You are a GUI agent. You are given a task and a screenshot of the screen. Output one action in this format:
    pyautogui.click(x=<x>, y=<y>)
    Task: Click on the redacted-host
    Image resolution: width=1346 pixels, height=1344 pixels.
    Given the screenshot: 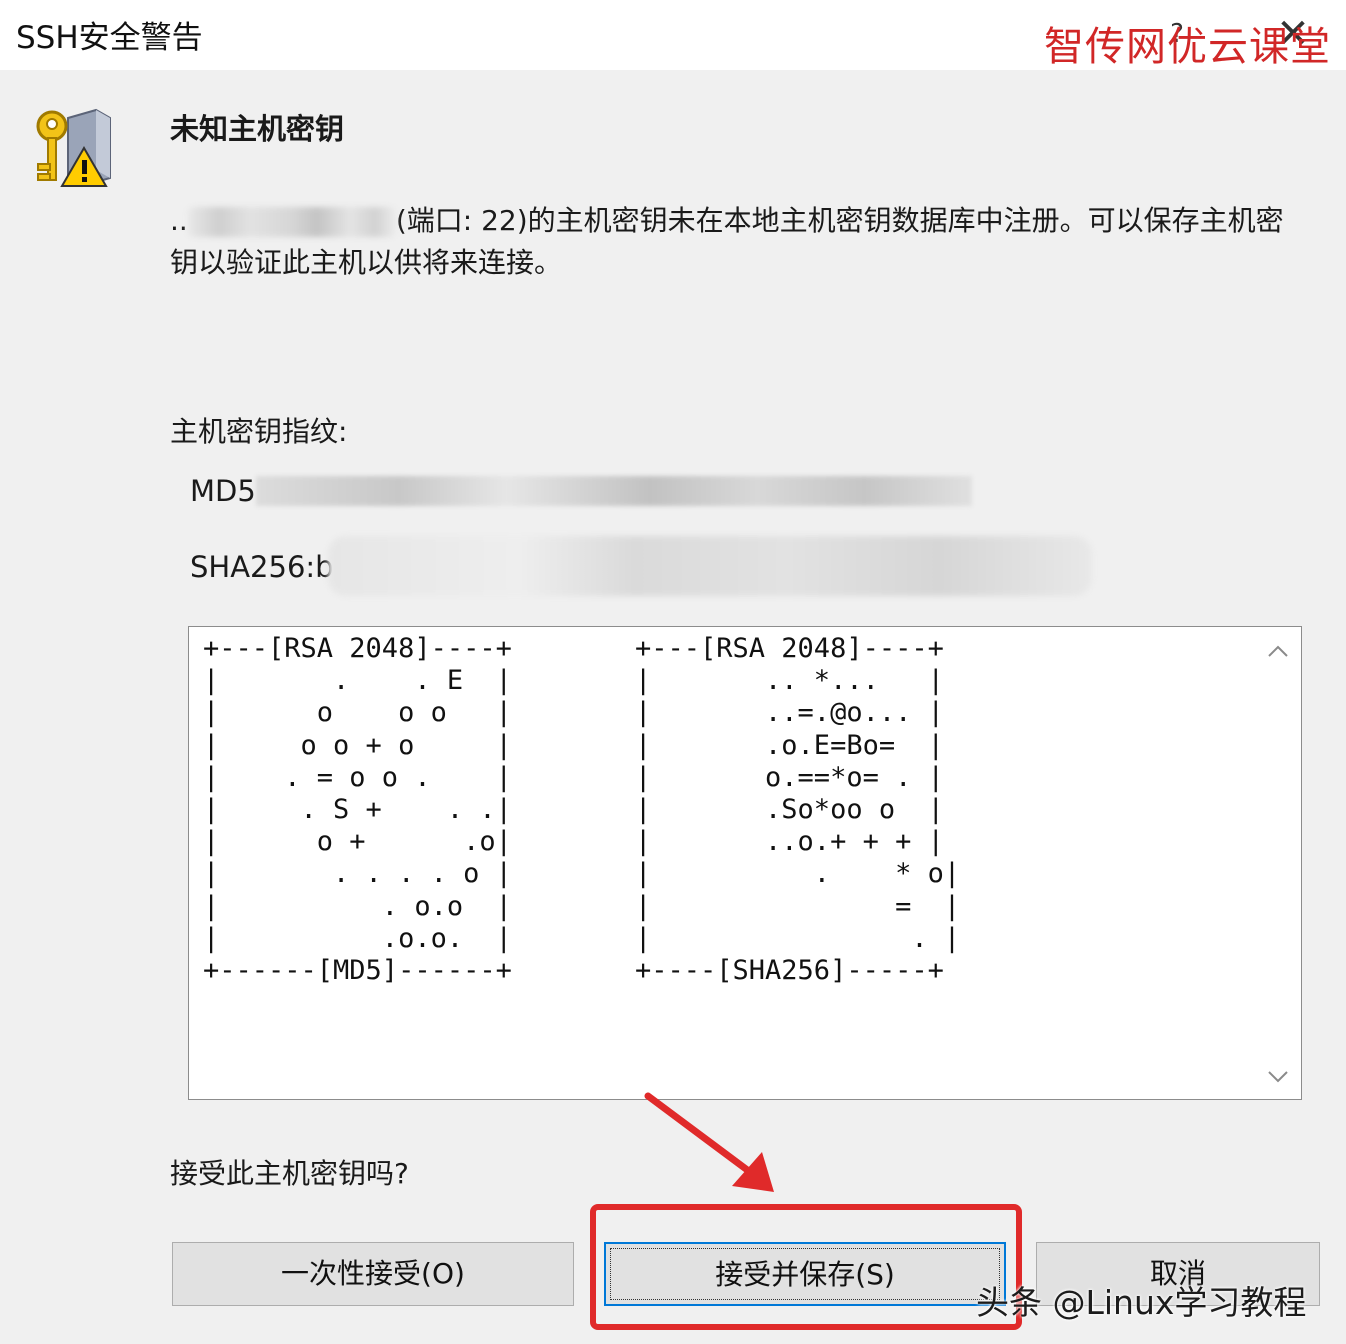 What is the action you would take?
    pyautogui.click(x=291, y=222)
    